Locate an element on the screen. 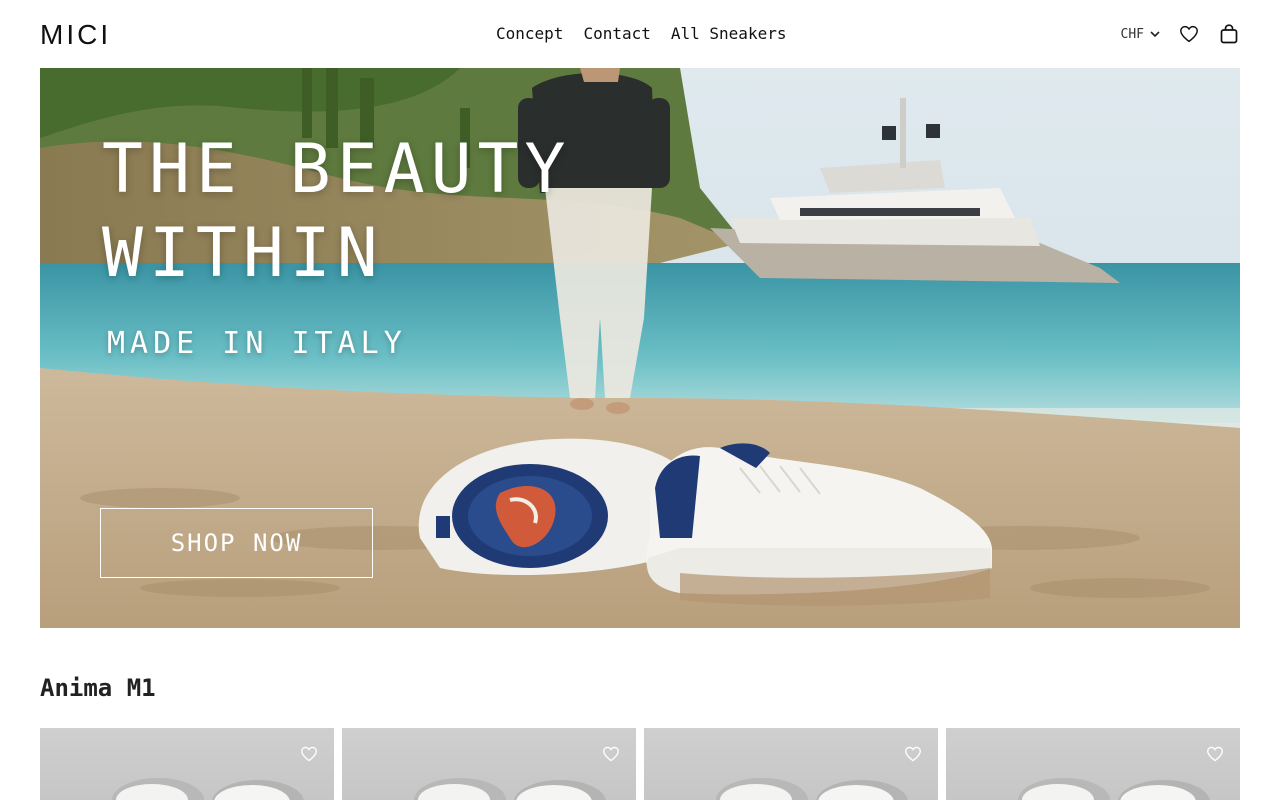  currency-label: CHF is located at coordinates (1132, 34).